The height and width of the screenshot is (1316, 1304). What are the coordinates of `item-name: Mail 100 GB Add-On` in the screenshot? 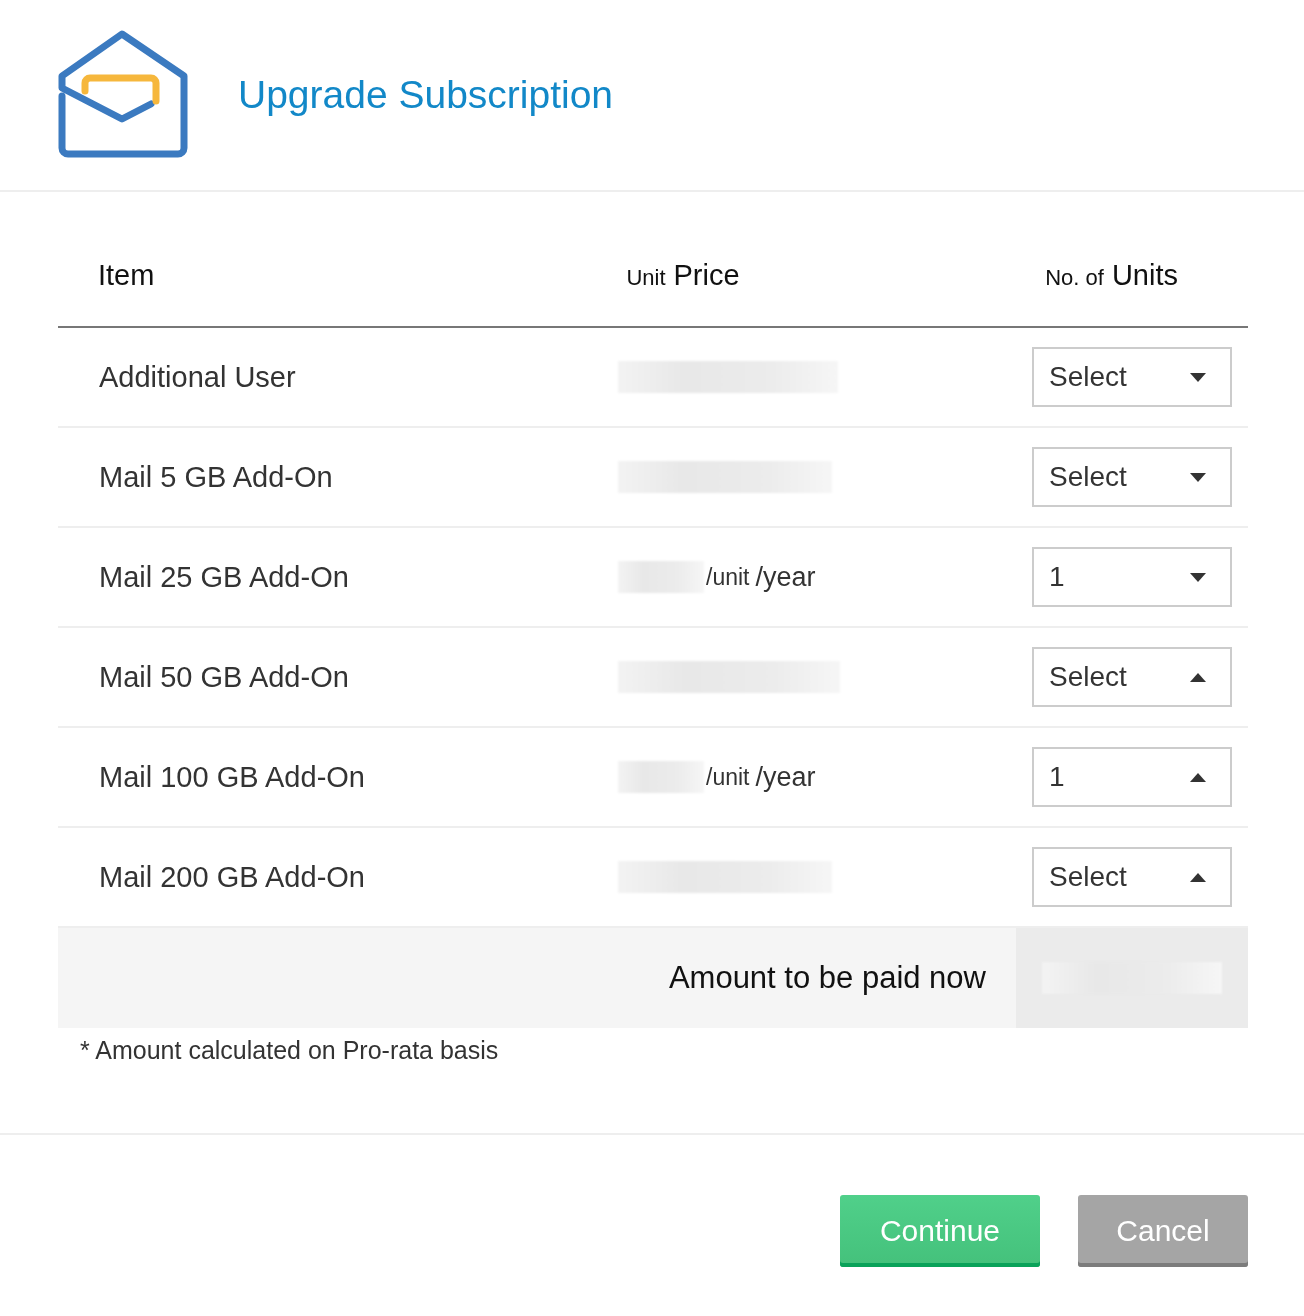 It's located at (232, 777).